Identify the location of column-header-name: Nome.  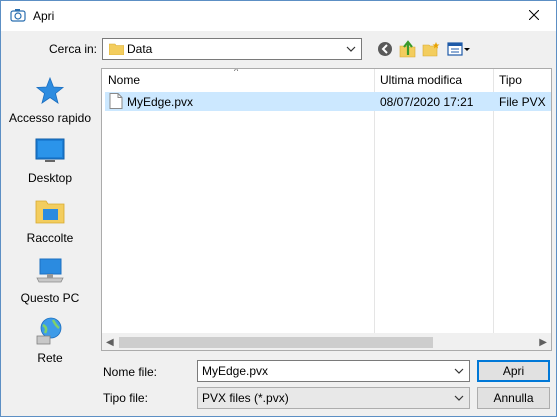
(121, 80).